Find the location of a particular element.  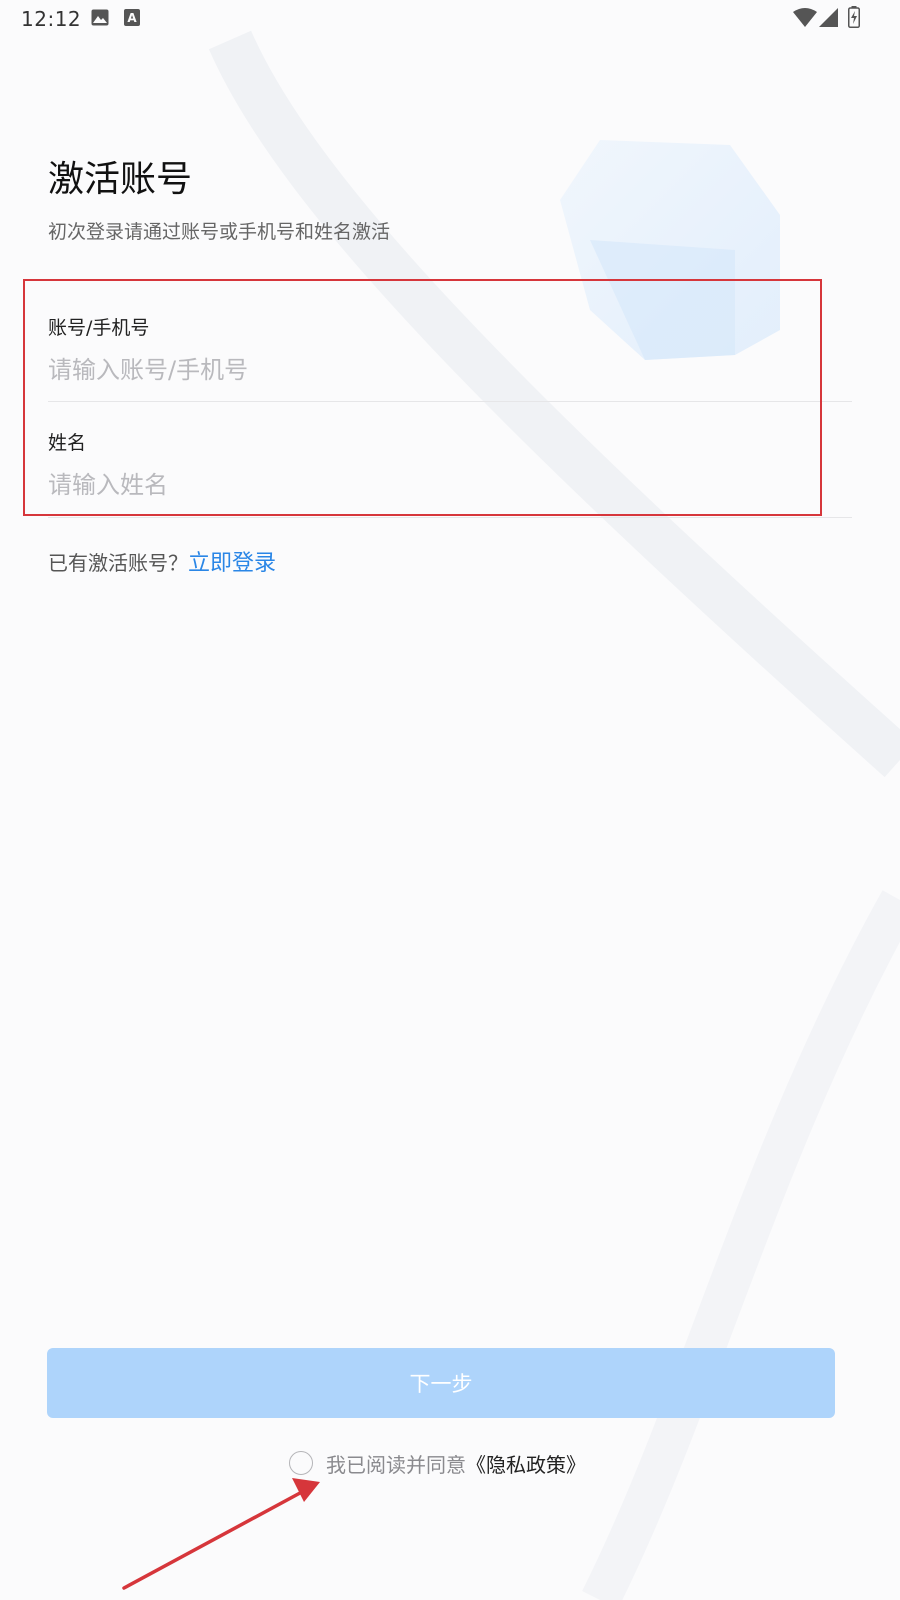

name-field-label: 姓名 is located at coordinates (67, 443).